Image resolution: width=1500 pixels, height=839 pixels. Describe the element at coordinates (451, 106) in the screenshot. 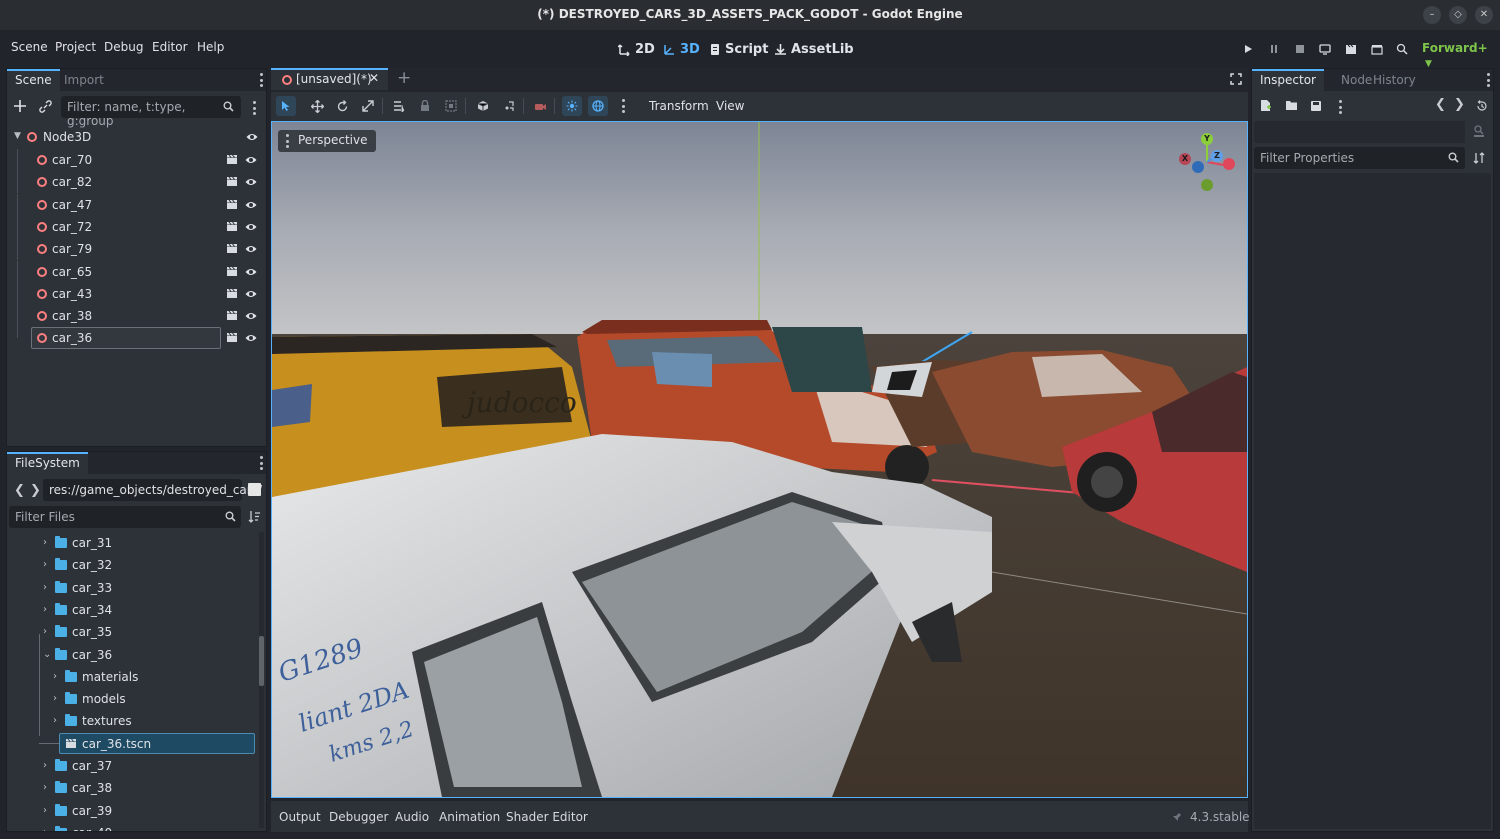

I see `group-button` at that location.